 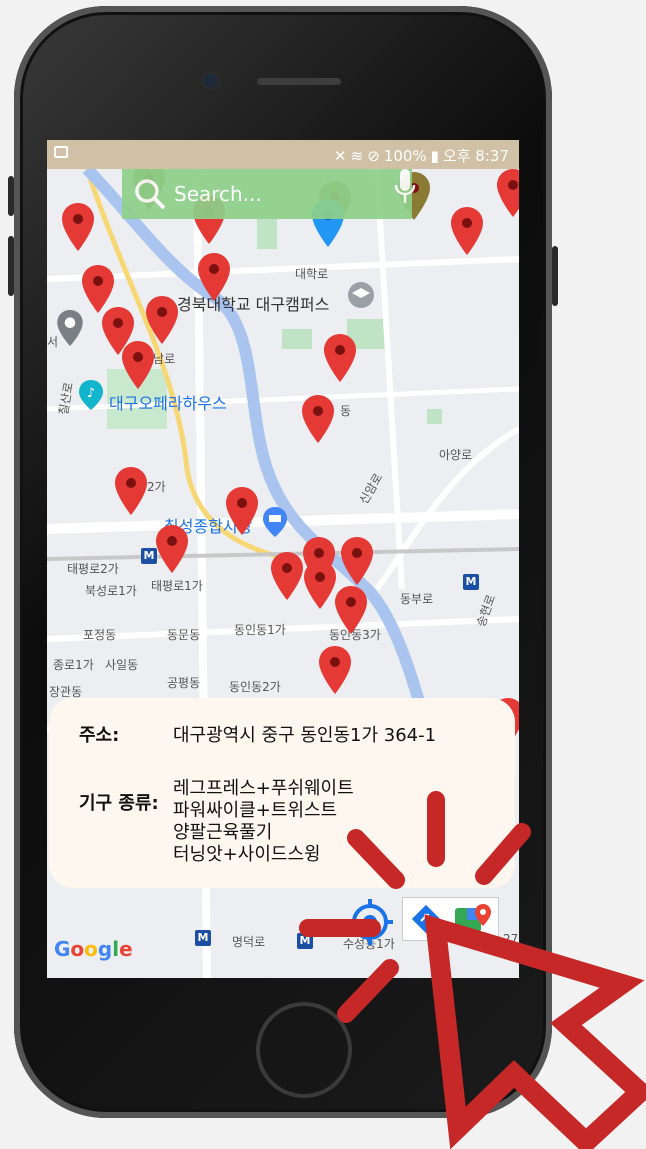 What do you see at coordinates (260, 630) in the screenshot?
I see `map-label-dongin1: 동인동1가` at bounding box center [260, 630].